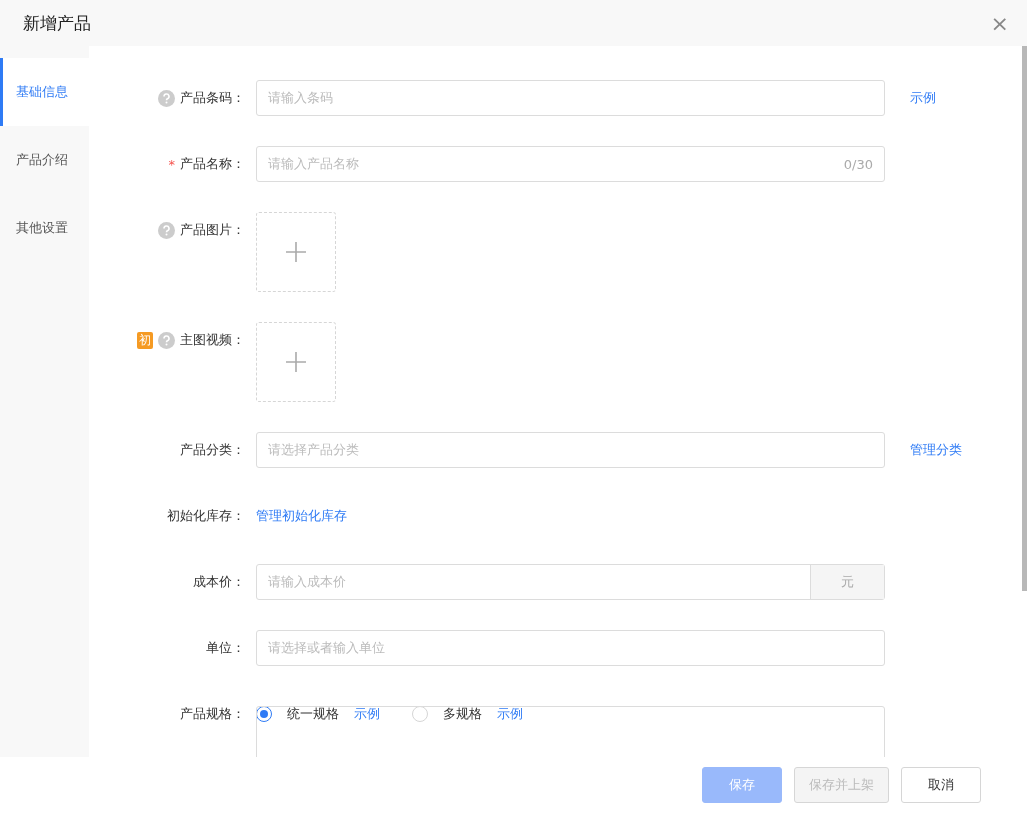 This screenshot has width=1027, height=813. Describe the element at coordinates (212, 98) in the screenshot. I see `field-label: 产品条码：` at that location.